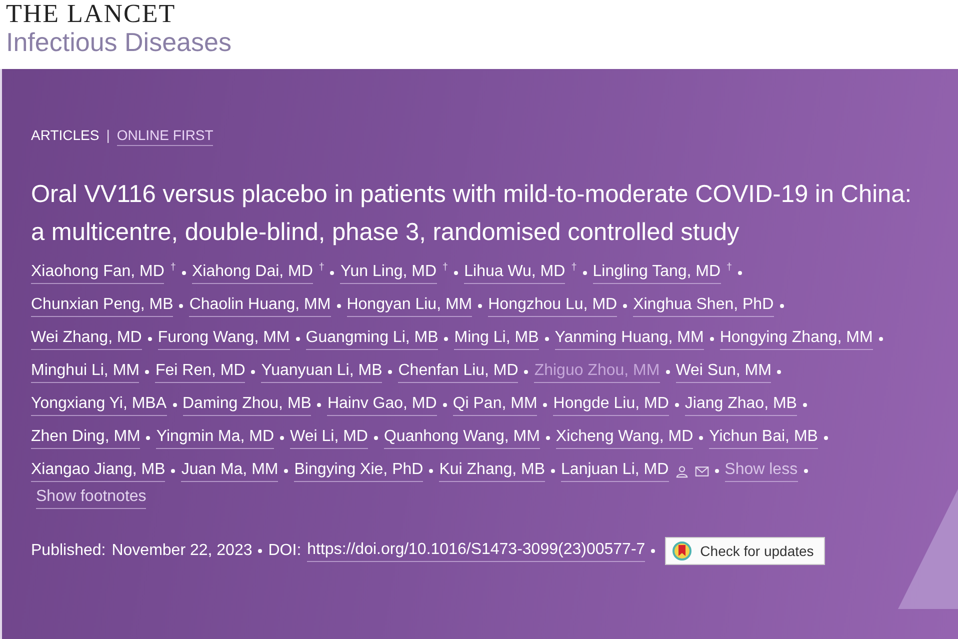 The image size is (958, 639). Describe the element at coordinates (615, 471) in the screenshot. I see `author-link: Lanjuan Li, MD` at that location.